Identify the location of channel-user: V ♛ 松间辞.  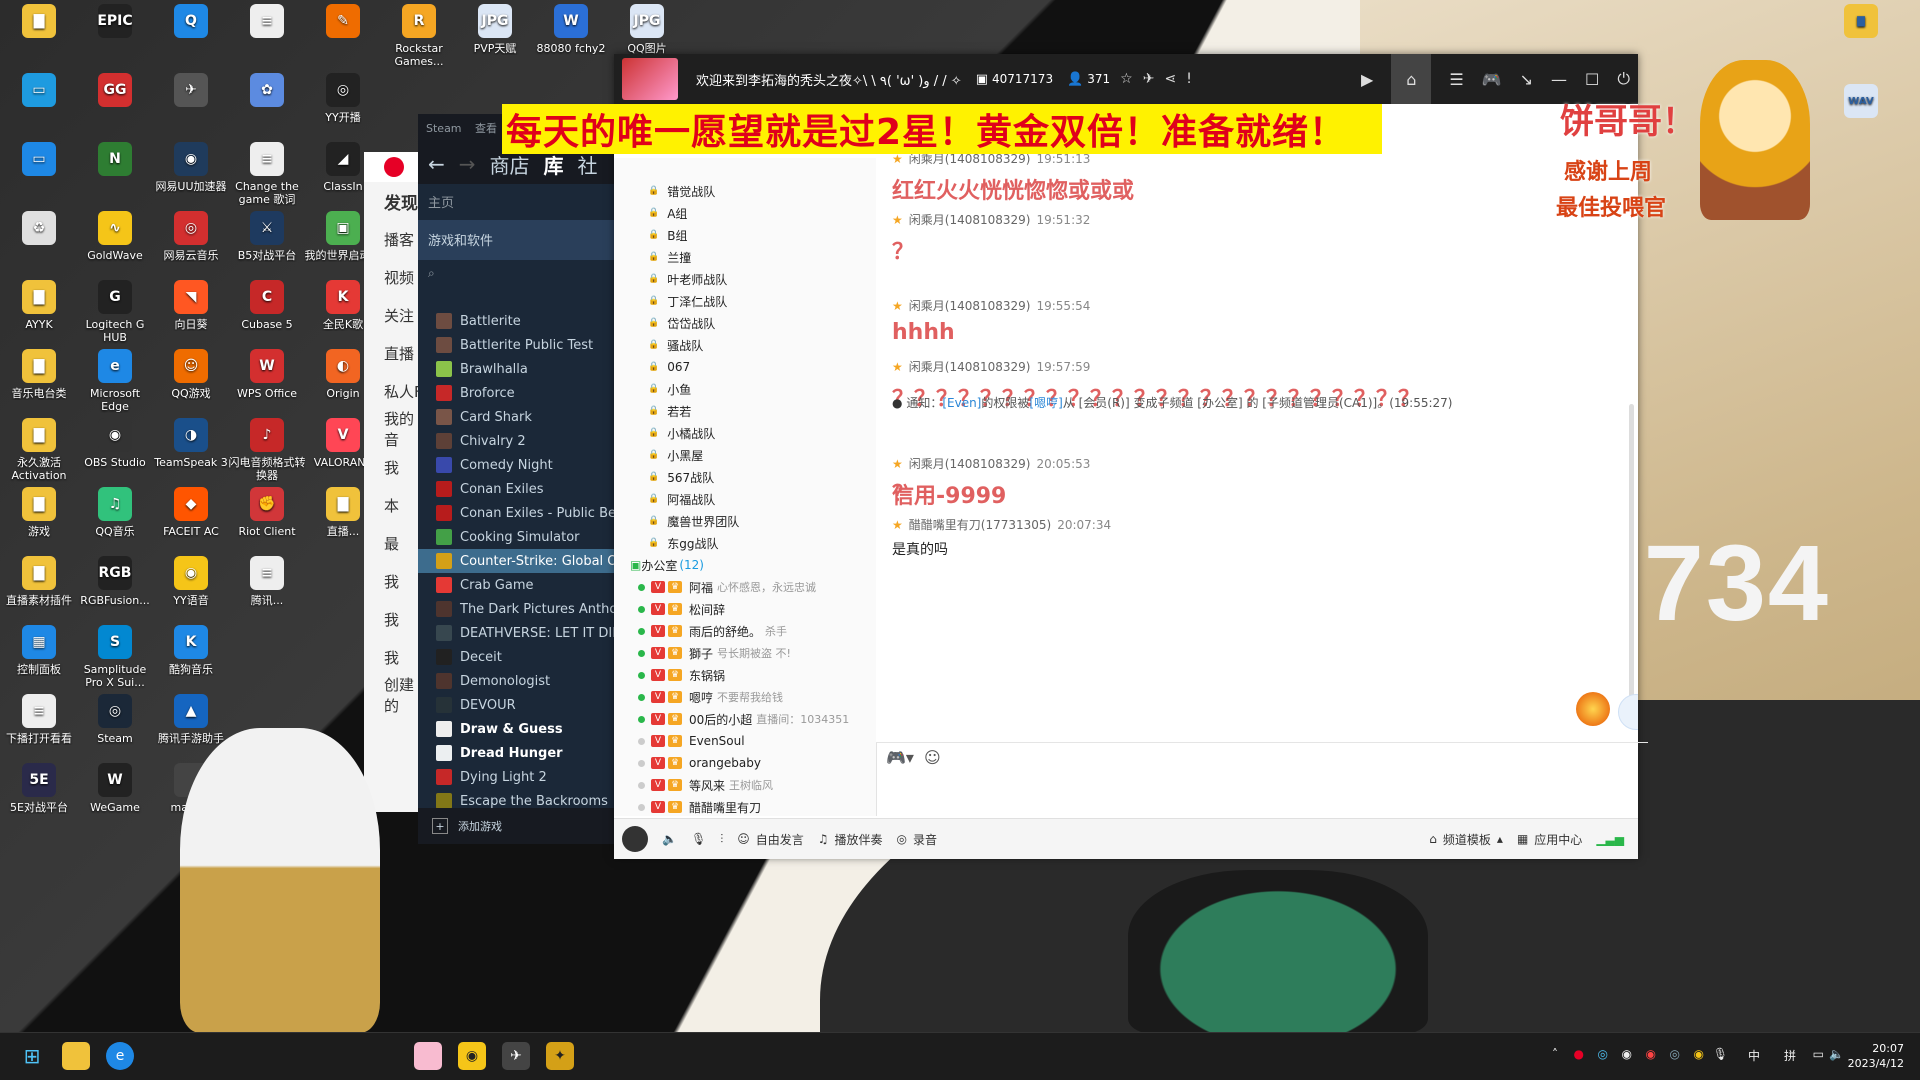
(745, 609).